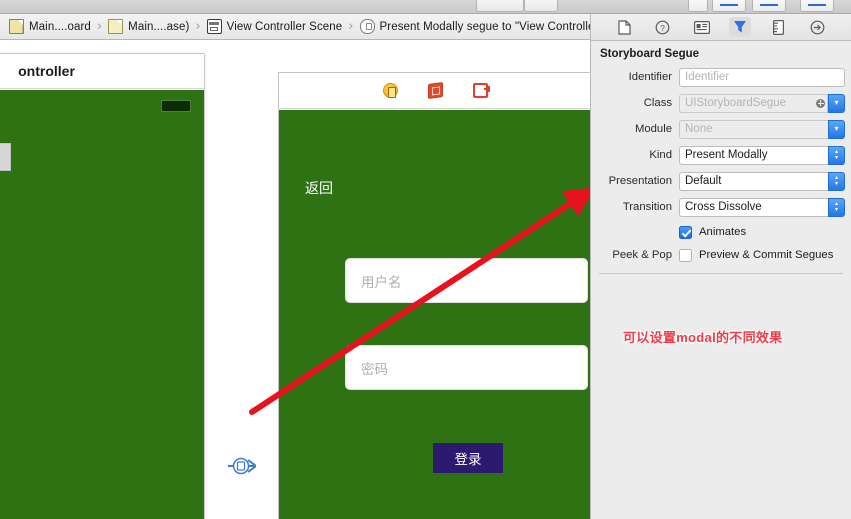 Image resolution: width=851 pixels, height=519 pixels. I want to click on breadcrumb-label-2: View Controller Scene, so click(284, 26).